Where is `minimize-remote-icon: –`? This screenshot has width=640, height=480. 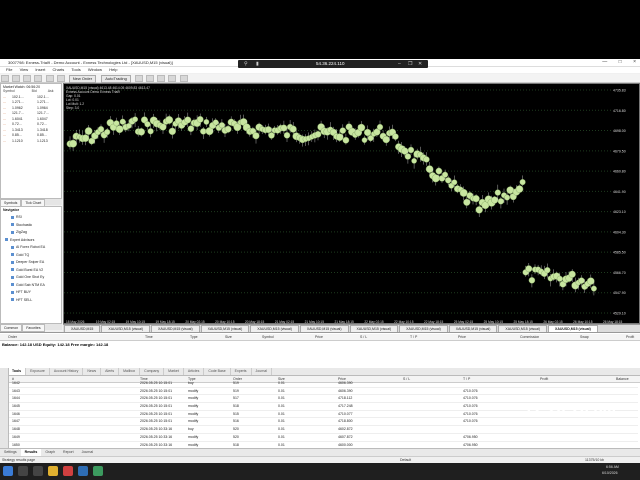 minimize-remote-icon: – is located at coordinates (399, 64).